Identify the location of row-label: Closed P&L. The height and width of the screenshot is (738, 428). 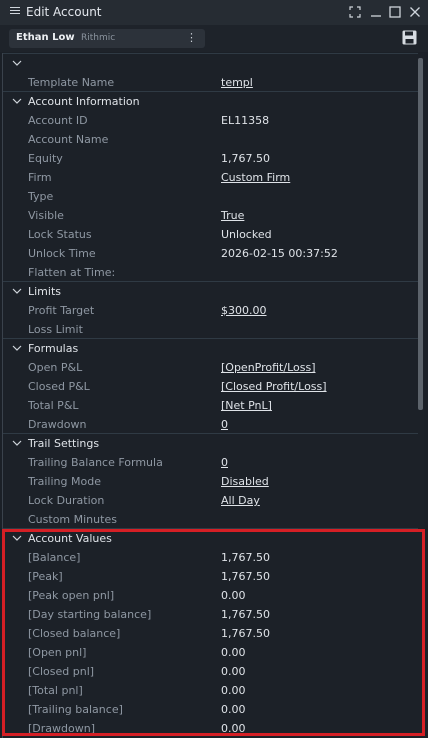
(59, 386).